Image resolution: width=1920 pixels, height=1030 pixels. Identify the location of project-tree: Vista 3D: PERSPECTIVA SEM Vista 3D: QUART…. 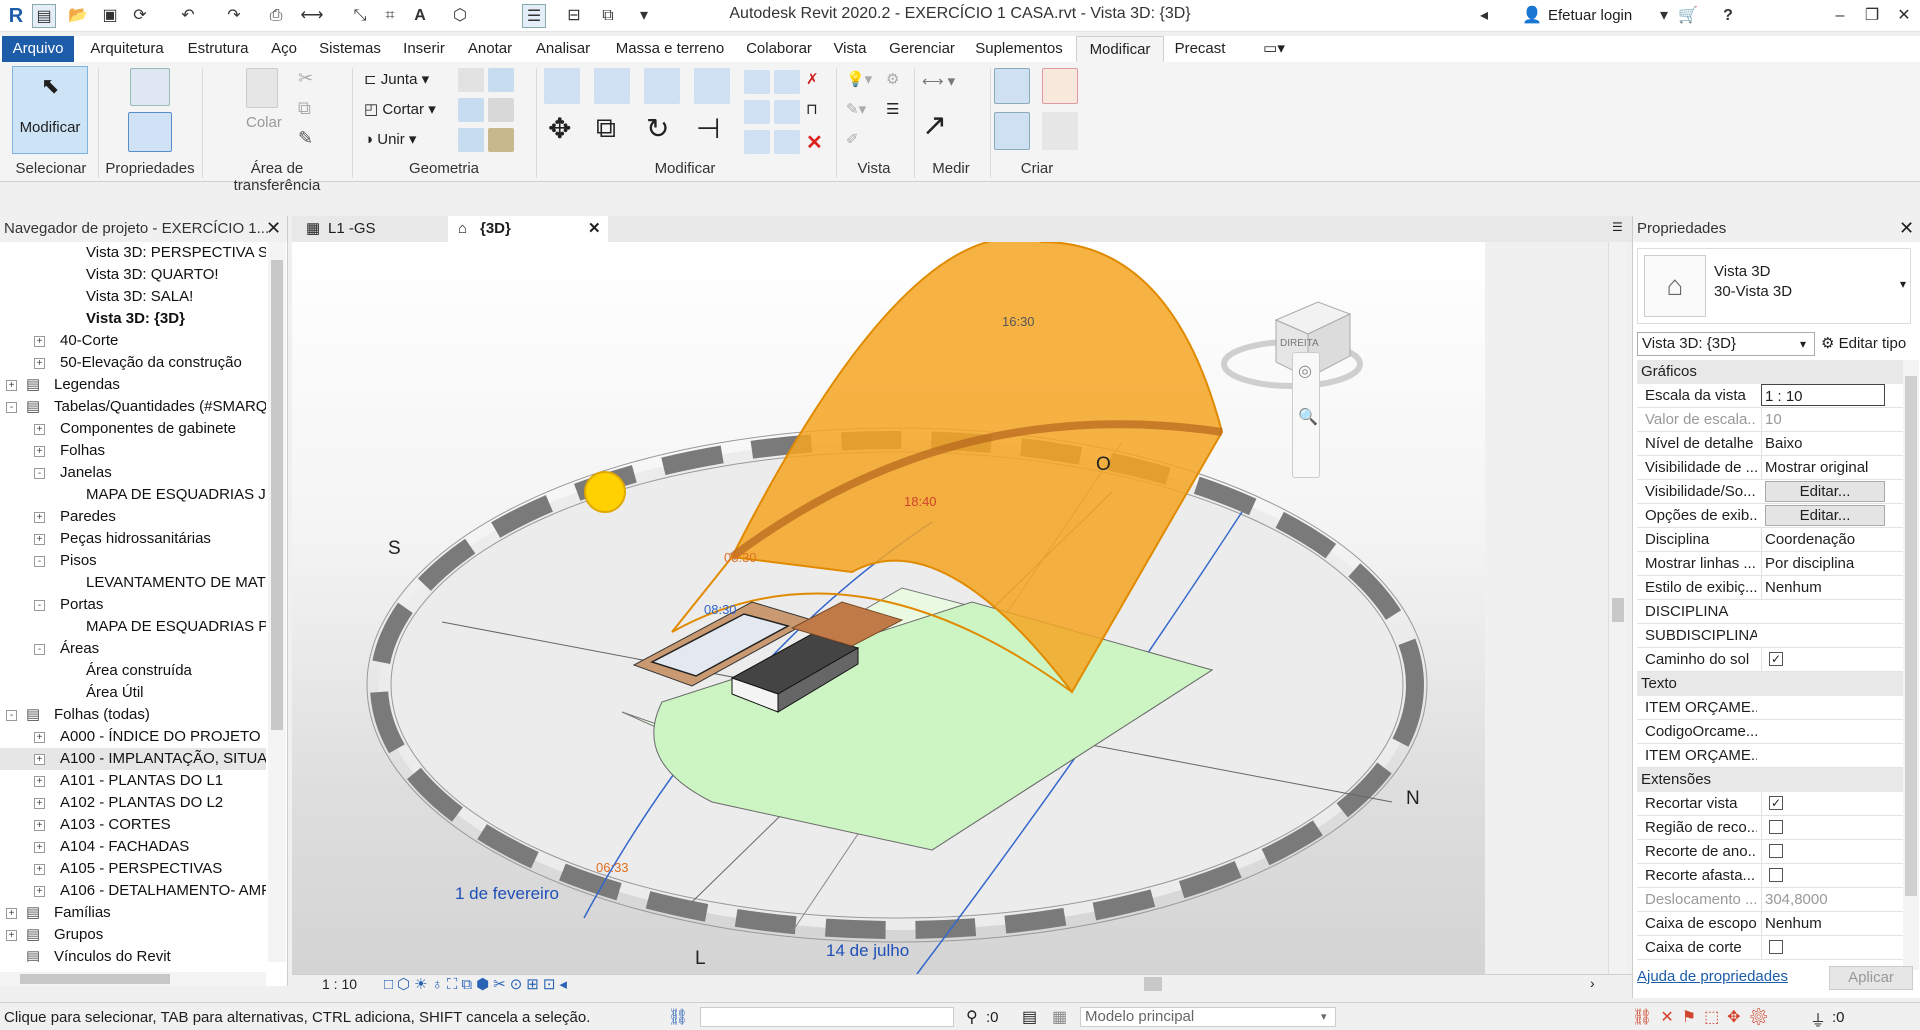
(133, 602).